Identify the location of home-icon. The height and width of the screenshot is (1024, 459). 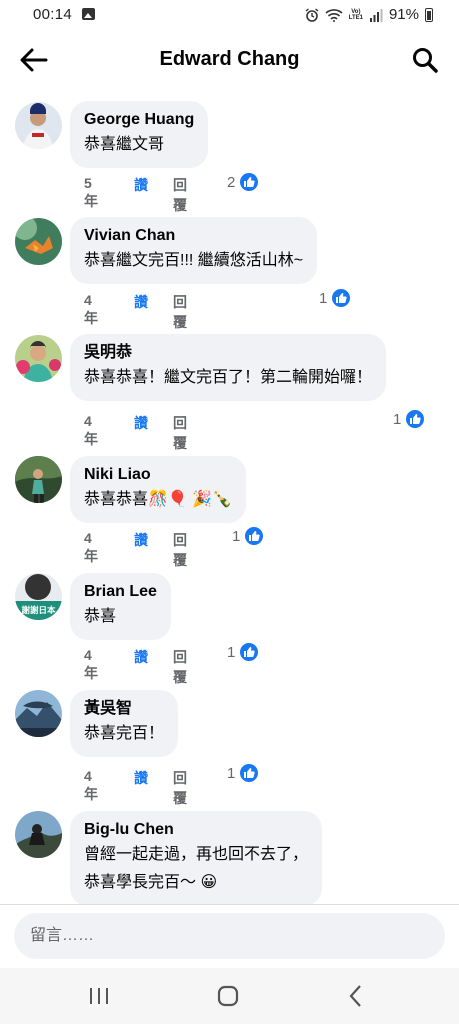
(228, 996).